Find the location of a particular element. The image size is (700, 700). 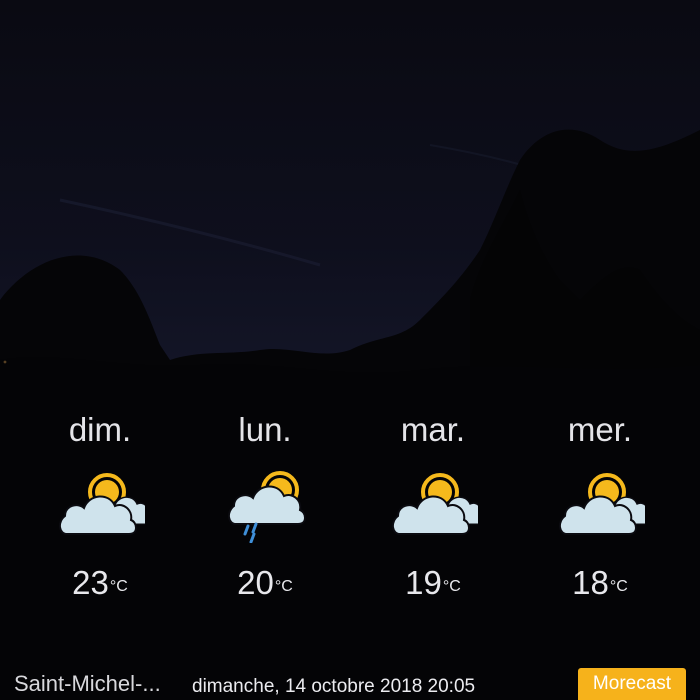

cloud-shape is located at coordinates (267, 505).